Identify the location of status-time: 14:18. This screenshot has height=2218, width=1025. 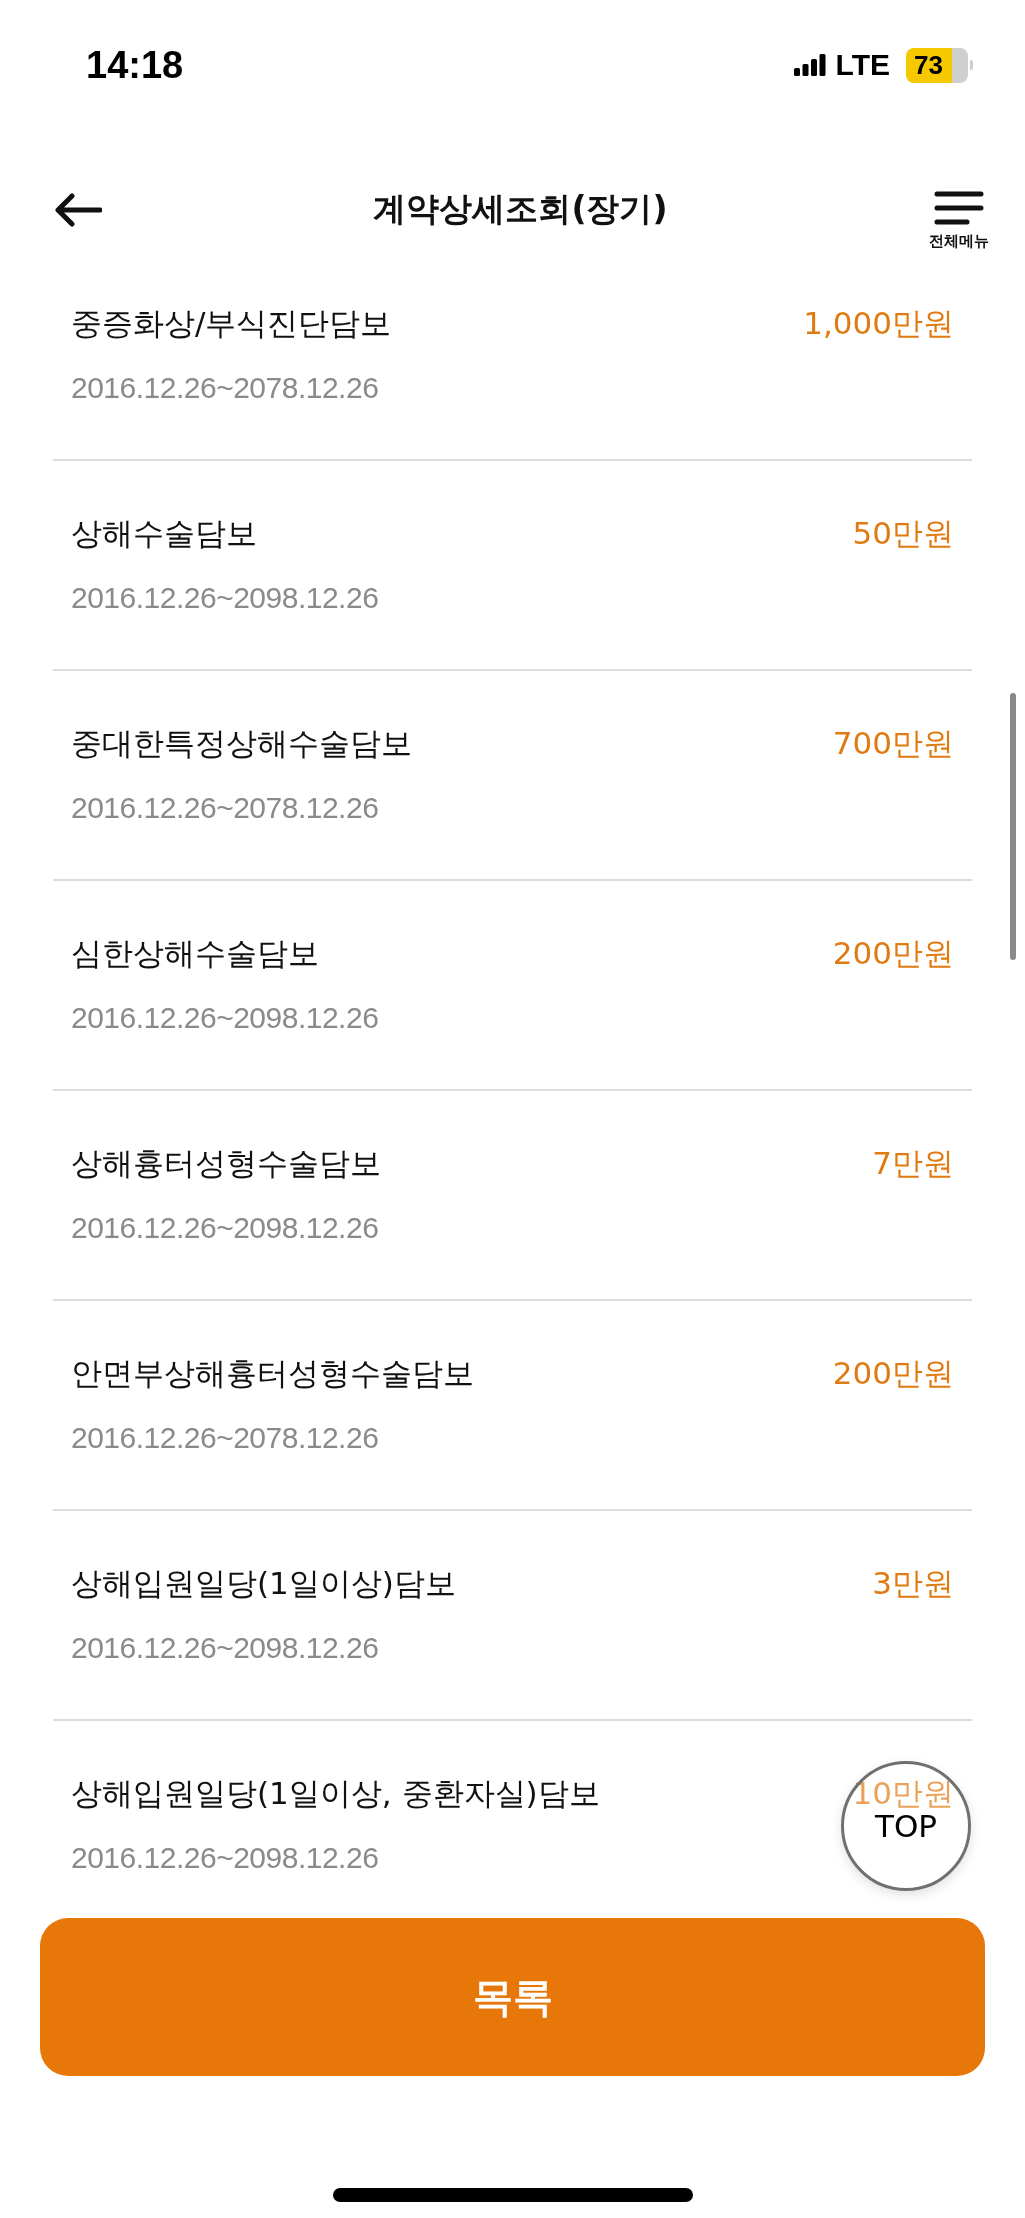
(135, 65).